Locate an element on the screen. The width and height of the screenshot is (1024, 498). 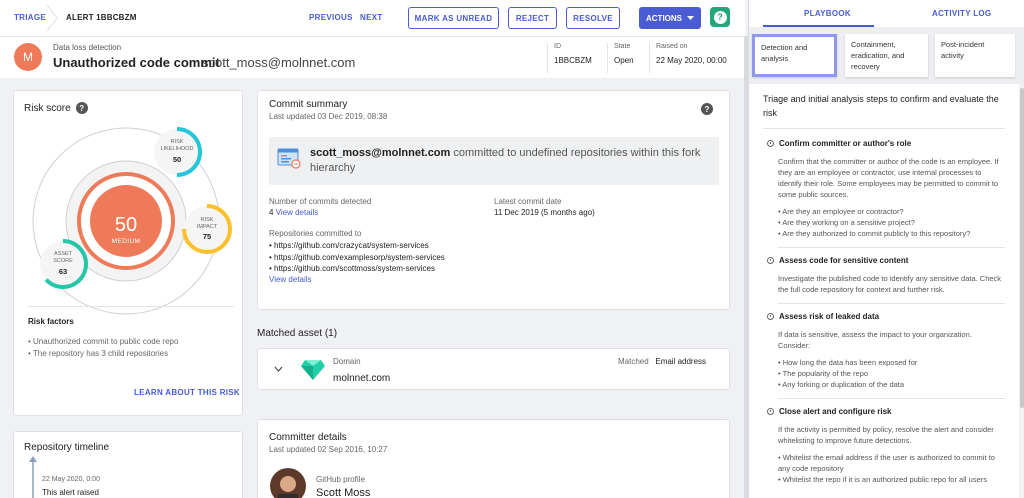
latest-commit-value: 11 Dec 2019 (5 months ago) is located at coordinates (544, 212).